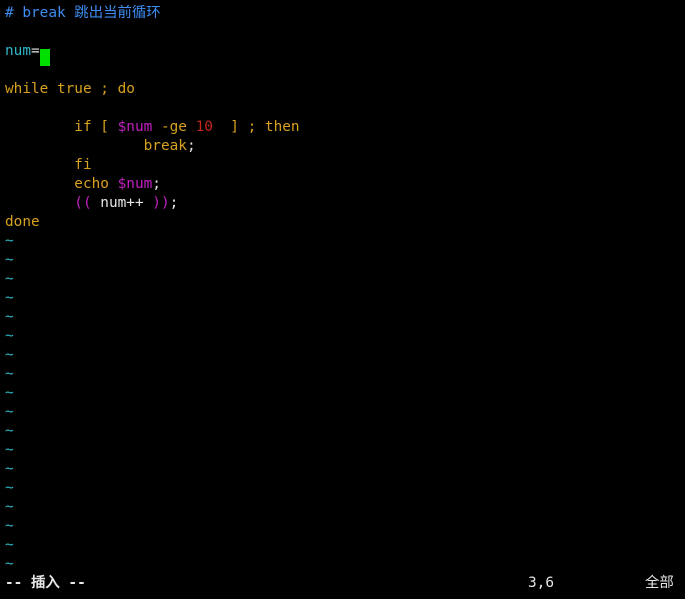 The height and width of the screenshot is (599, 685). I want to click on code-token: if [, so click(61, 127).